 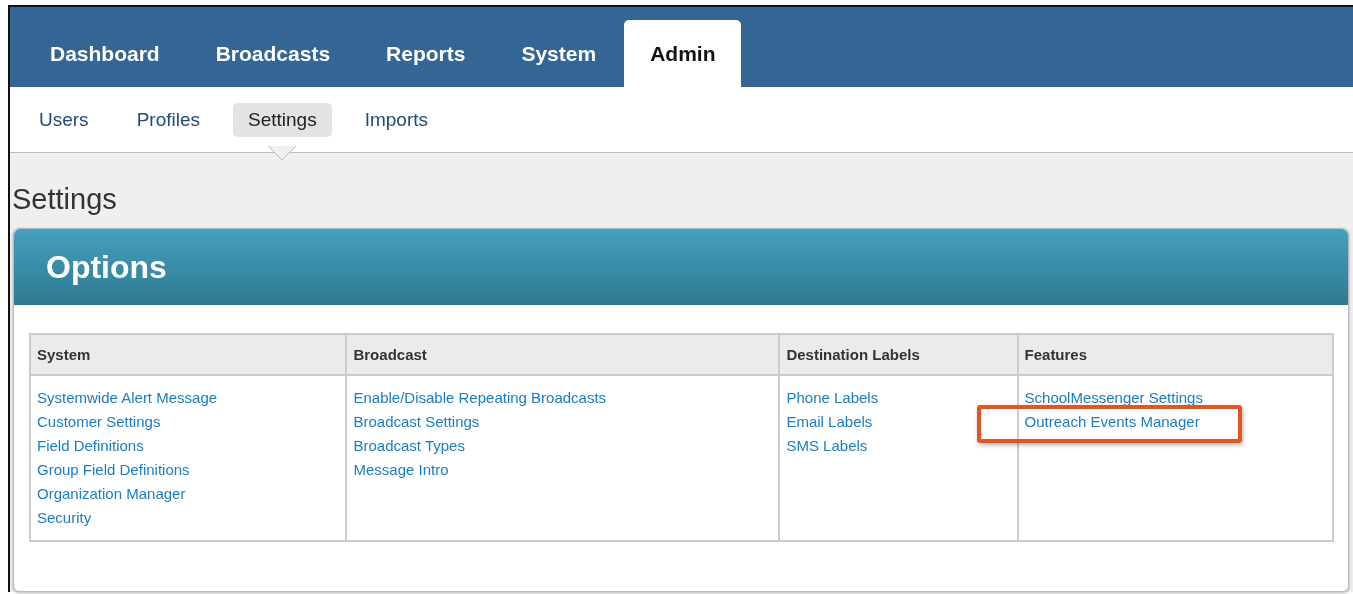 What do you see at coordinates (1112, 422) in the screenshot?
I see `settings-link: Outreach Events Manager` at bounding box center [1112, 422].